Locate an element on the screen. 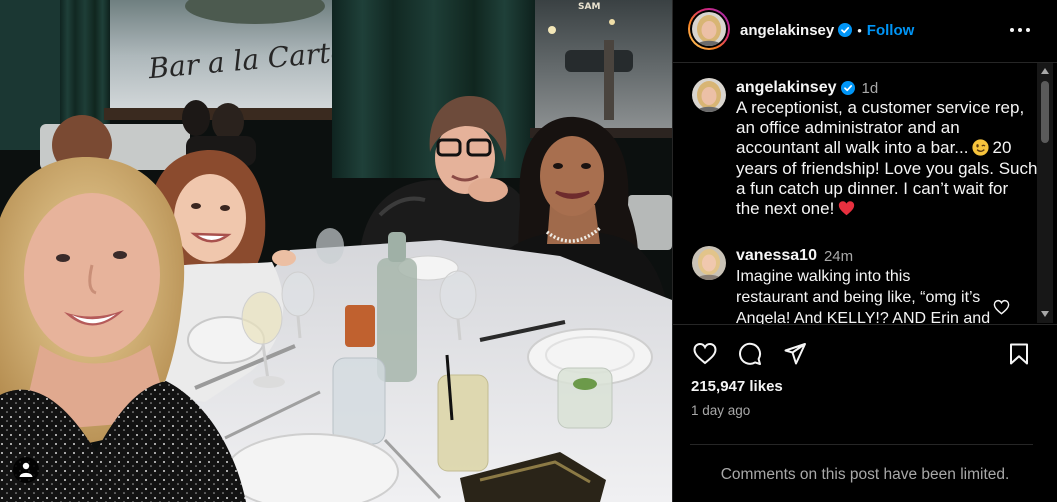 The width and height of the screenshot is (1057, 502). plate-bottom is located at coordinates (312, 467).